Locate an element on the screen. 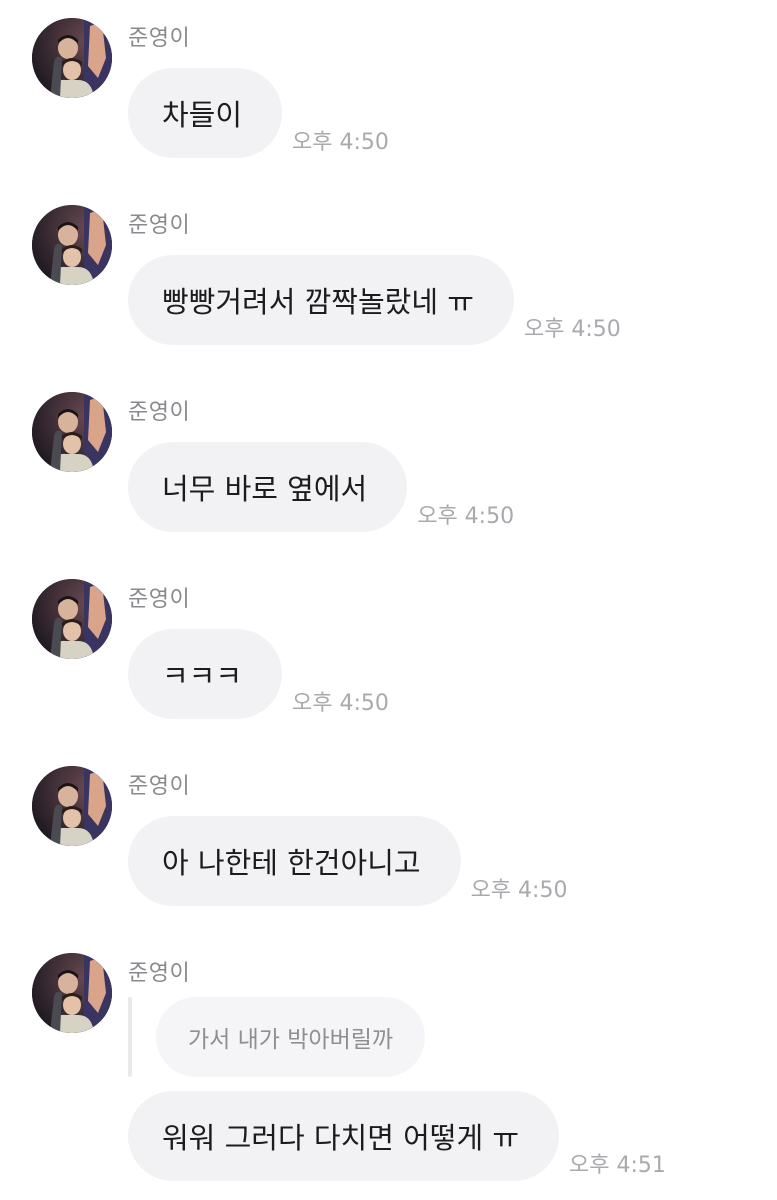 The height and width of the screenshot is (1200, 777). reply-quote: 가서 내가 박아버릴까 is located at coordinates (277, 1037).